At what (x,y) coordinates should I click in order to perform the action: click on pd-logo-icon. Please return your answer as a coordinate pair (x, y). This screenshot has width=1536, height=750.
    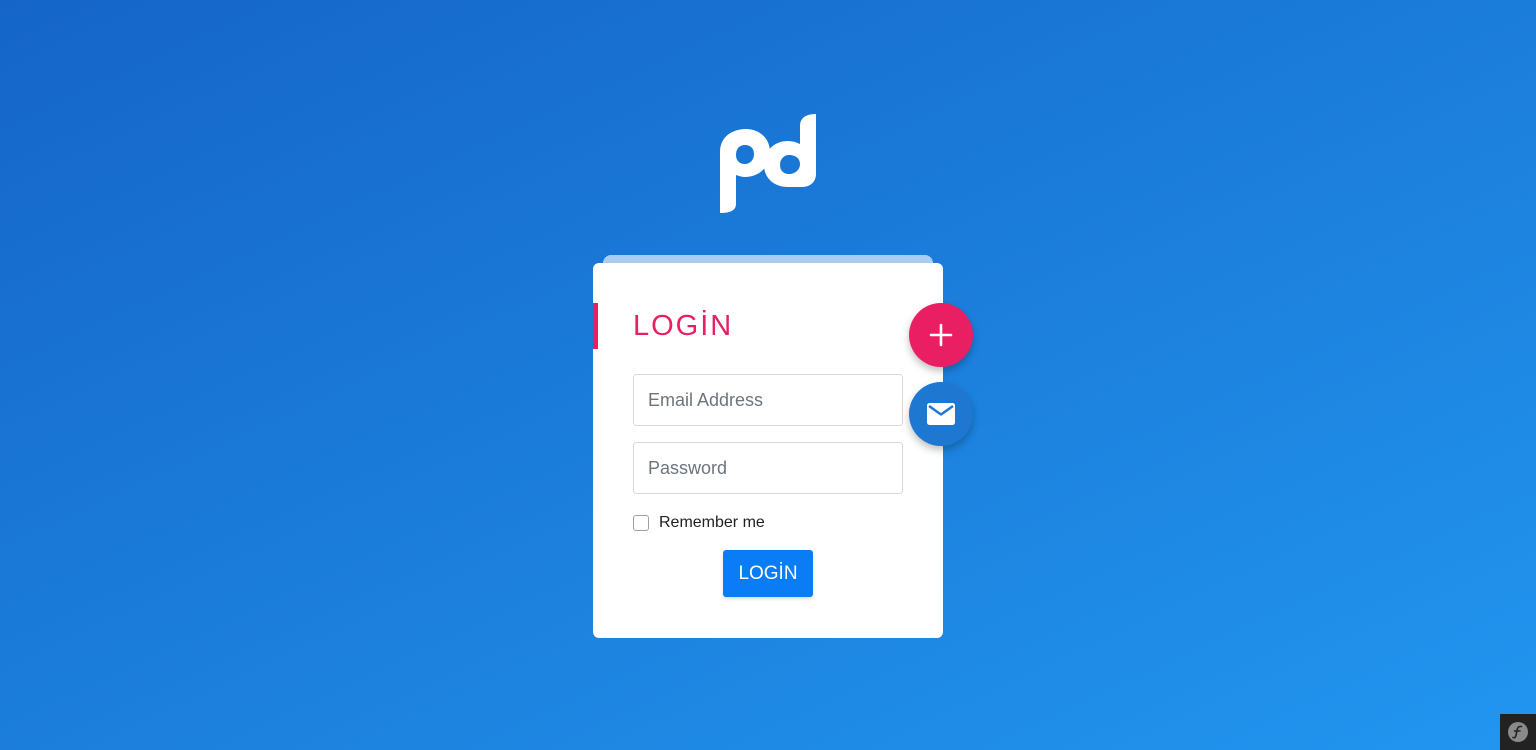
    Looking at the image, I should click on (768, 163).